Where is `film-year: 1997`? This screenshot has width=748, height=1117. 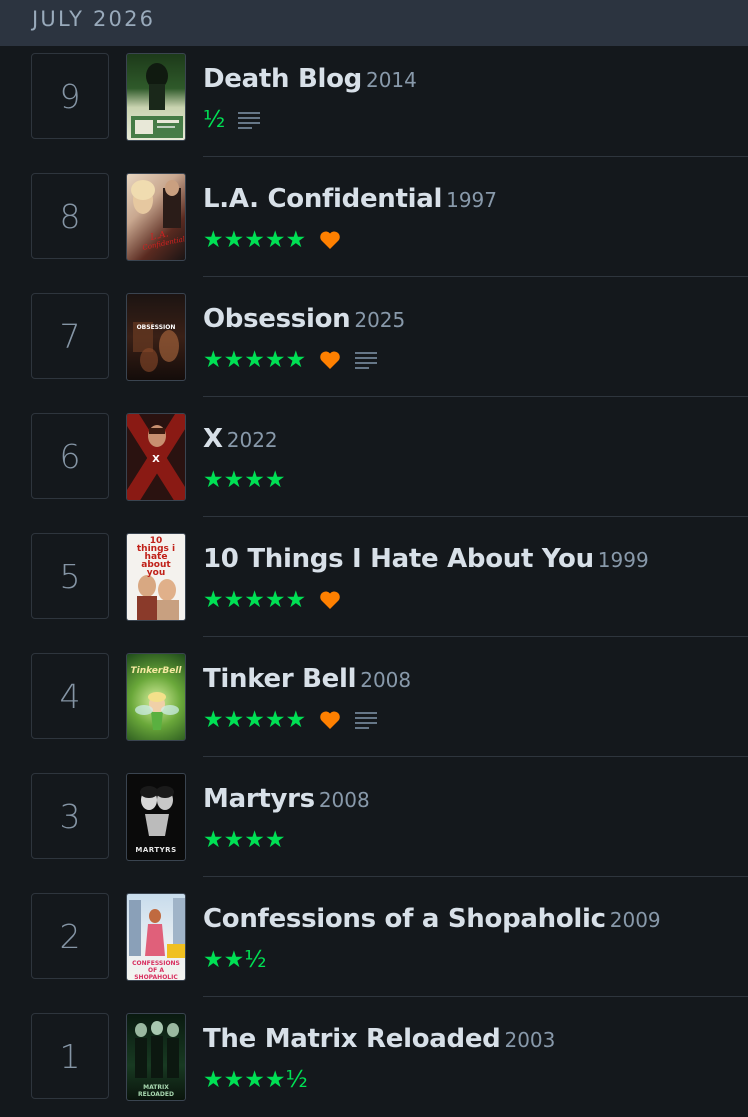
film-year: 1997 is located at coordinates (471, 200).